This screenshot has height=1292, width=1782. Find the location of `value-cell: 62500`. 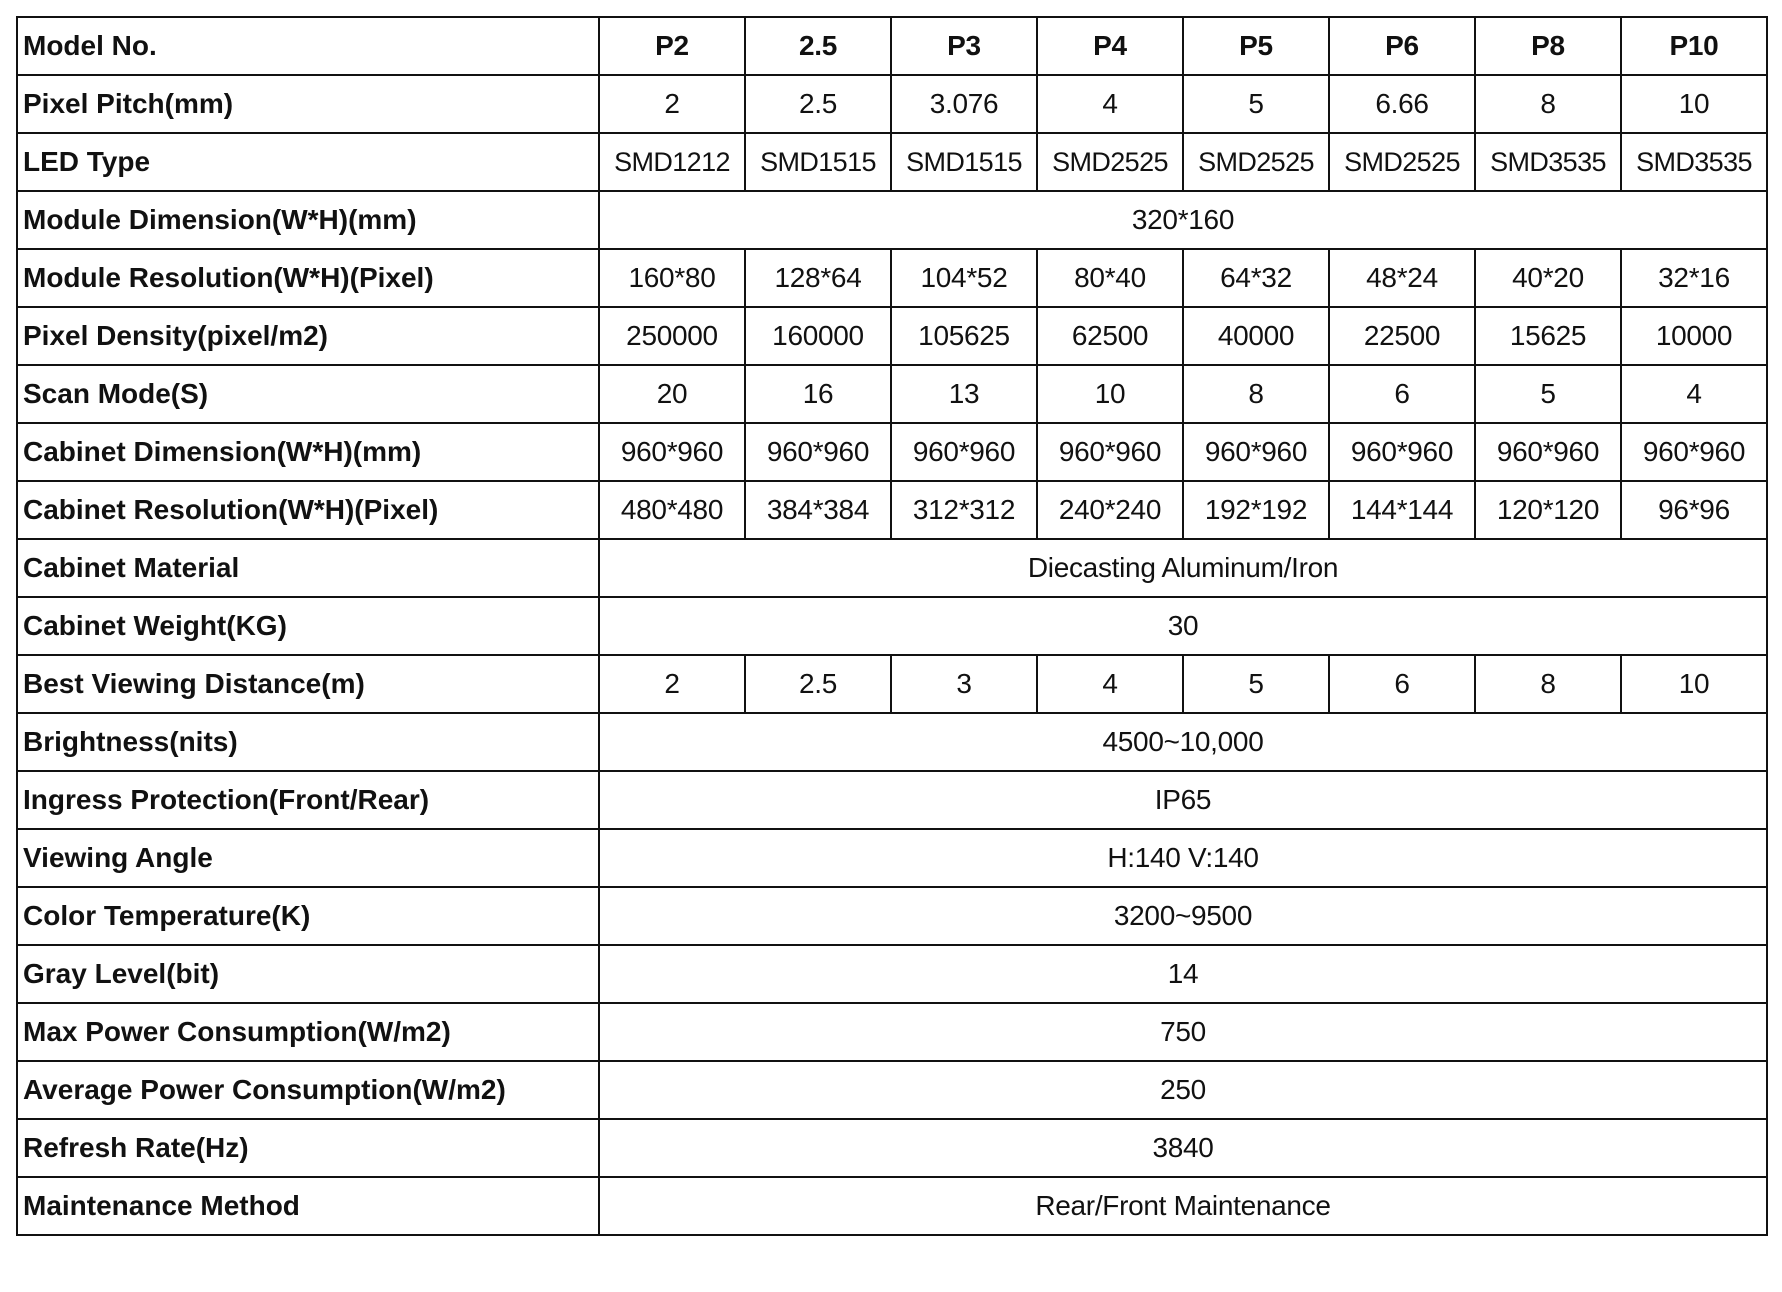

value-cell: 62500 is located at coordinates (1110, 336).